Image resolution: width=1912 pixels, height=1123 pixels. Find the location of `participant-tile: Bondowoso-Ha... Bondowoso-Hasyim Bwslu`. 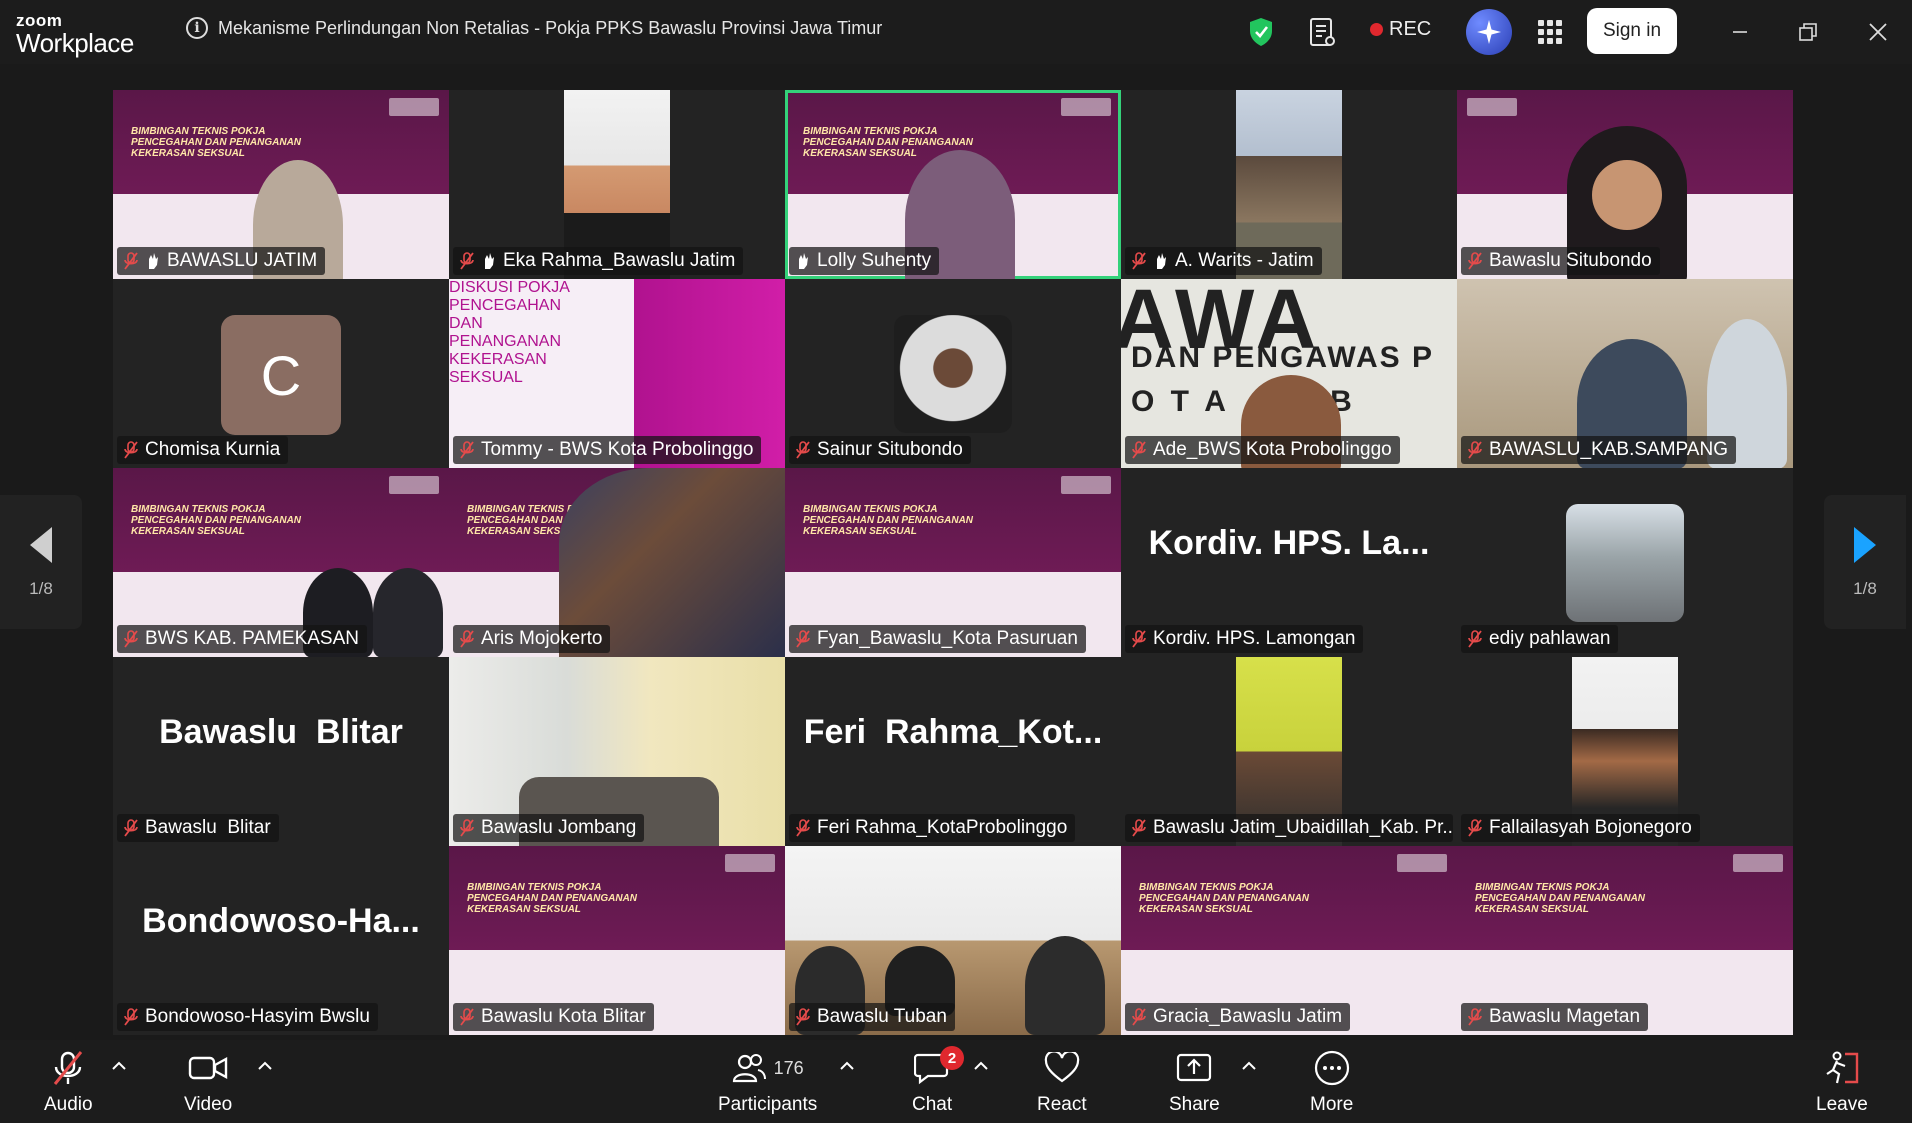

participant-tile: Bondowoso-Ha... Bondowoso-Hasyim Bwslu is located at coordinates (281, 940).